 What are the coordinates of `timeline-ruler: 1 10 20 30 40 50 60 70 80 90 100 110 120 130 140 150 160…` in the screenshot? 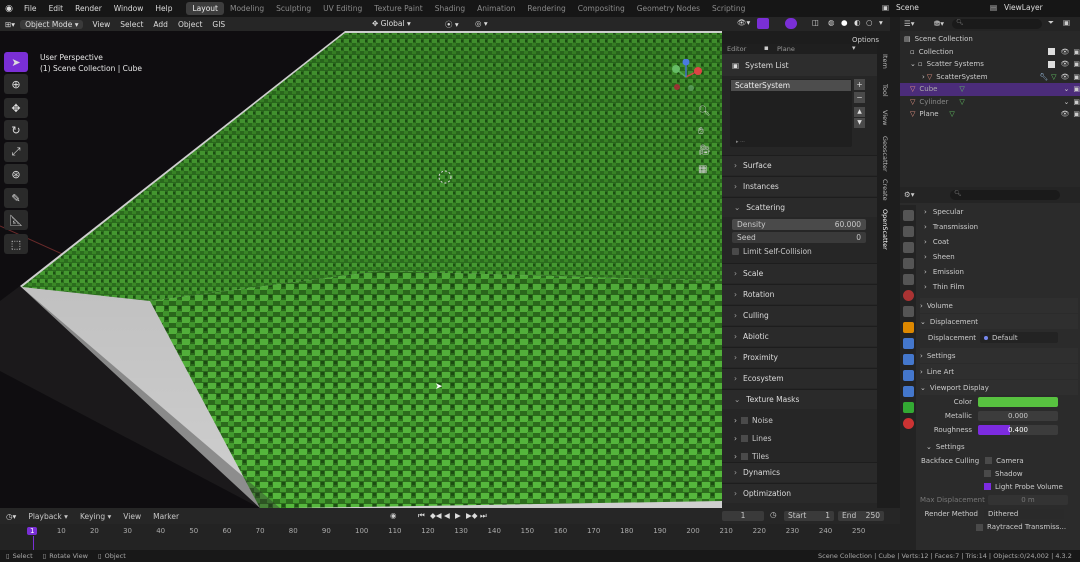 It's located at (450, 537).